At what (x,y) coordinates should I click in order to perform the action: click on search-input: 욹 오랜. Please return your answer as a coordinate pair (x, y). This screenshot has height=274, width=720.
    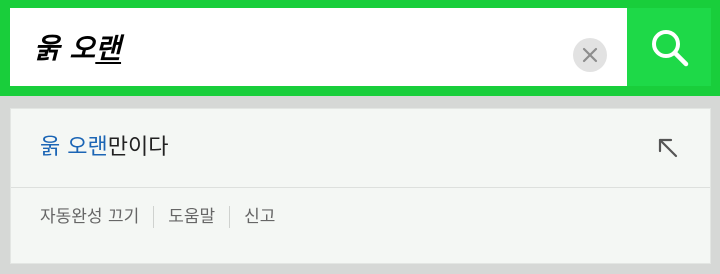
    Looking at the image, I should click on (77, 49).